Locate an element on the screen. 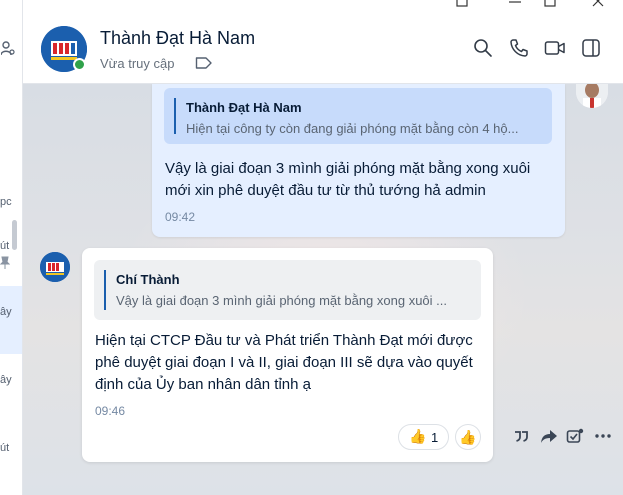 Image resolution: width=623 pixels, height=495 pixels. conversation-list-edge: pc út ây ây út is located at coordinates (11, 247).